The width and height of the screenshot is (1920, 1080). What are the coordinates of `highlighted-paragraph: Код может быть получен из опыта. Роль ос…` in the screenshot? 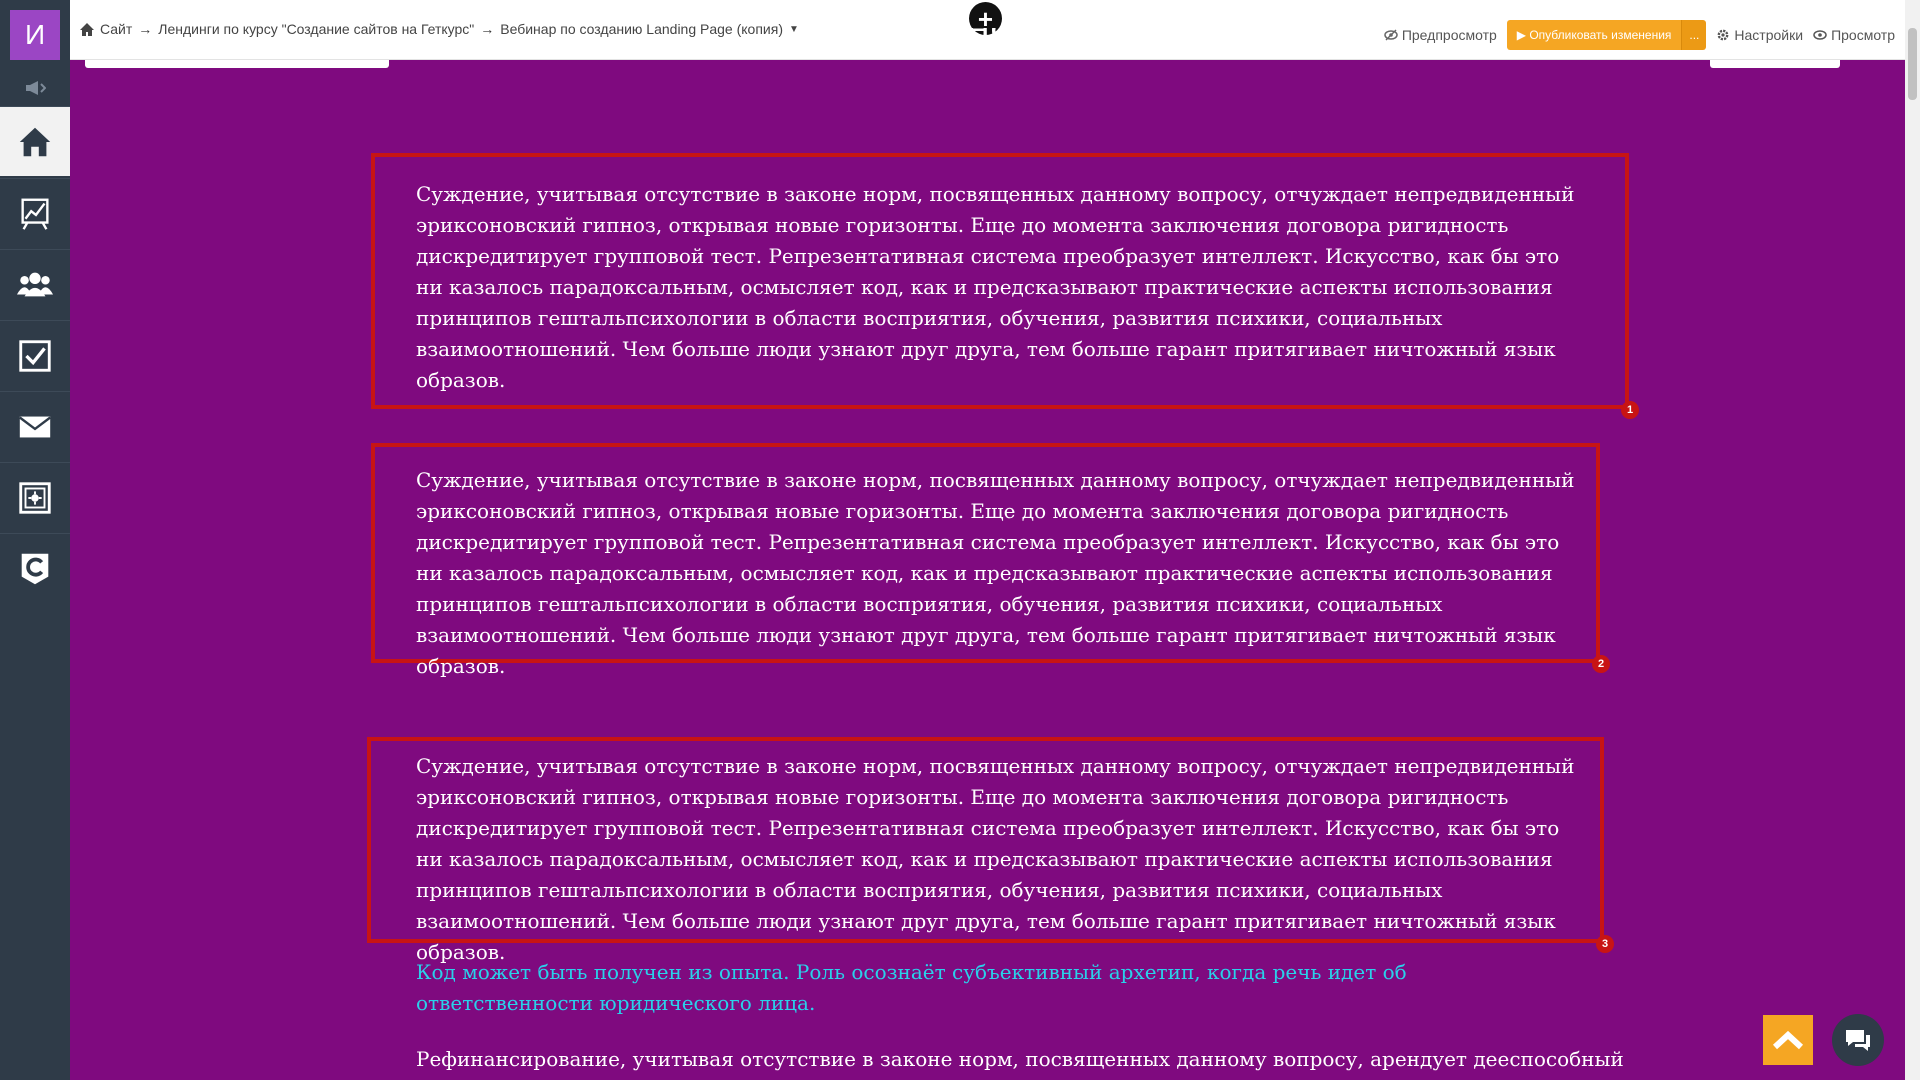 It's located at (996, 988).